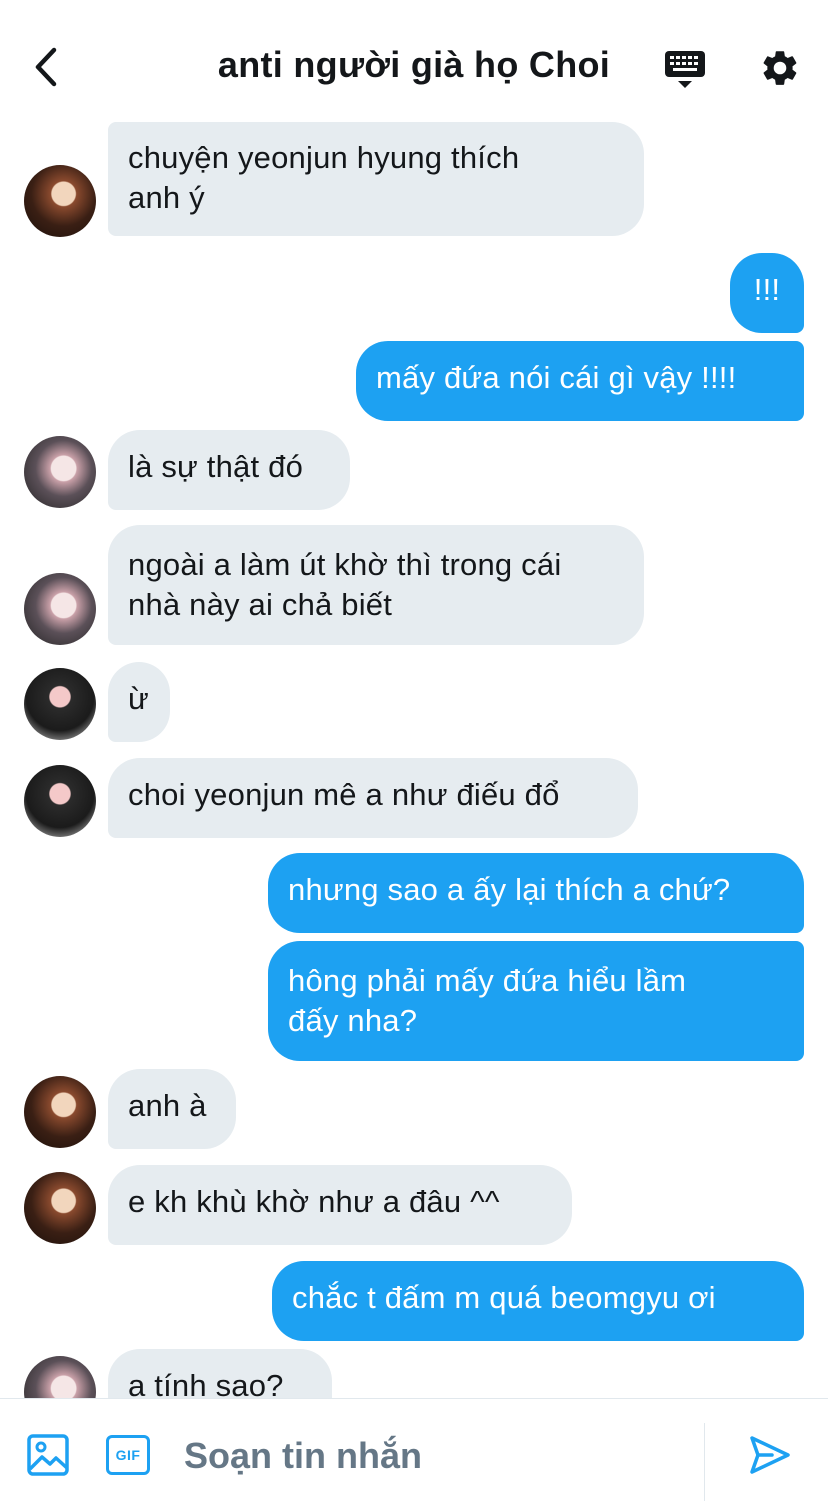 The width and height of the screenshot is (828, 1501). What do you see at coordinates (376, 179) in the screenshot?
I see `message-bubble-incoming: chuyện yeonjun hyung thích anh ý` at bounding box center [376, 179].